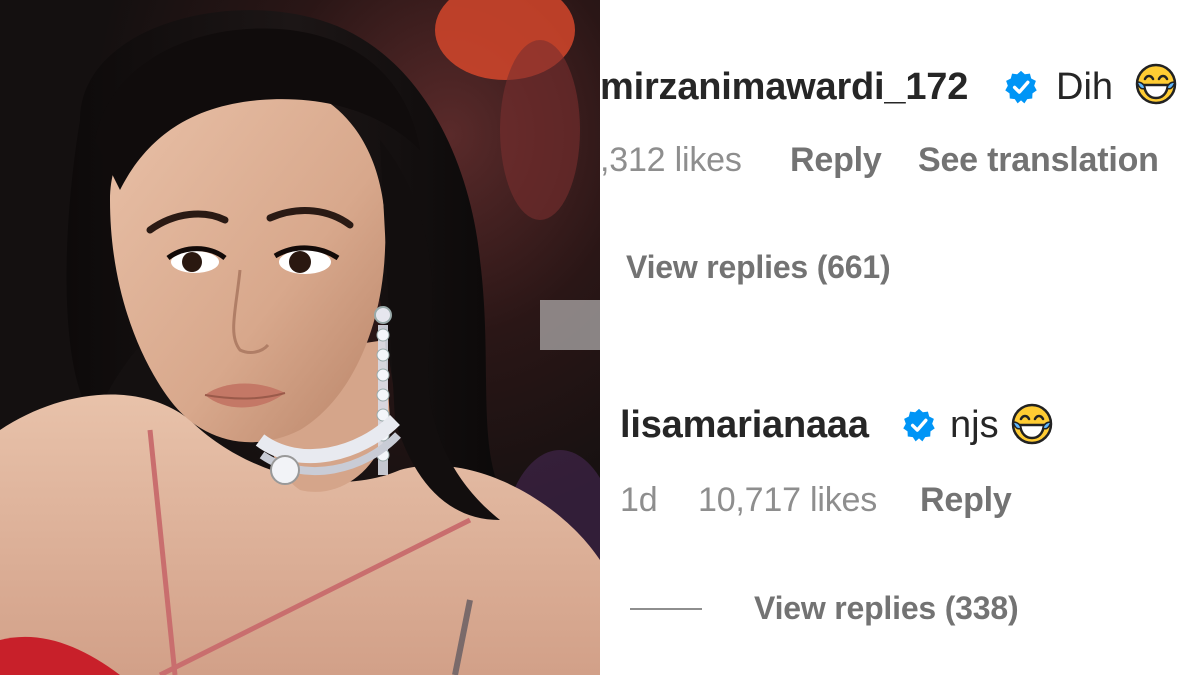 This screenshot has width=1200, height=675. Describe the element at coordinates (639, 500) in the screenshot. I see `comment-age: 1d` at that location.